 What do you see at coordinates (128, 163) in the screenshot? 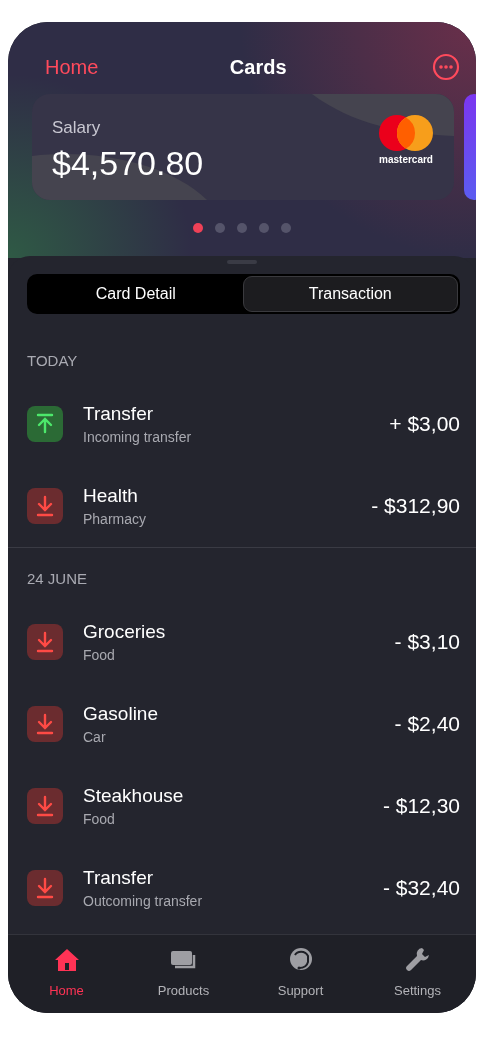
I see `card-balance: $4,570.80` at bounding box center [128, 163].